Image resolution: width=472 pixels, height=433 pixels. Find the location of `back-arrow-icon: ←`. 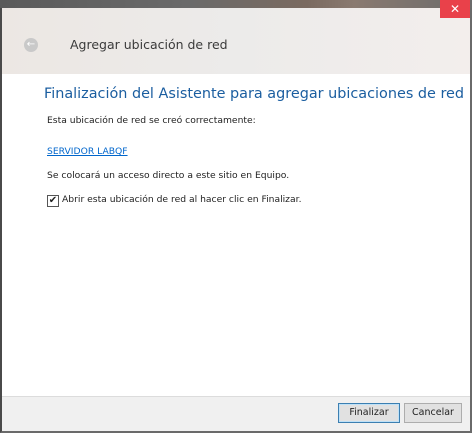

back-arrow-icon: ← is located at coordinates (31, 44).